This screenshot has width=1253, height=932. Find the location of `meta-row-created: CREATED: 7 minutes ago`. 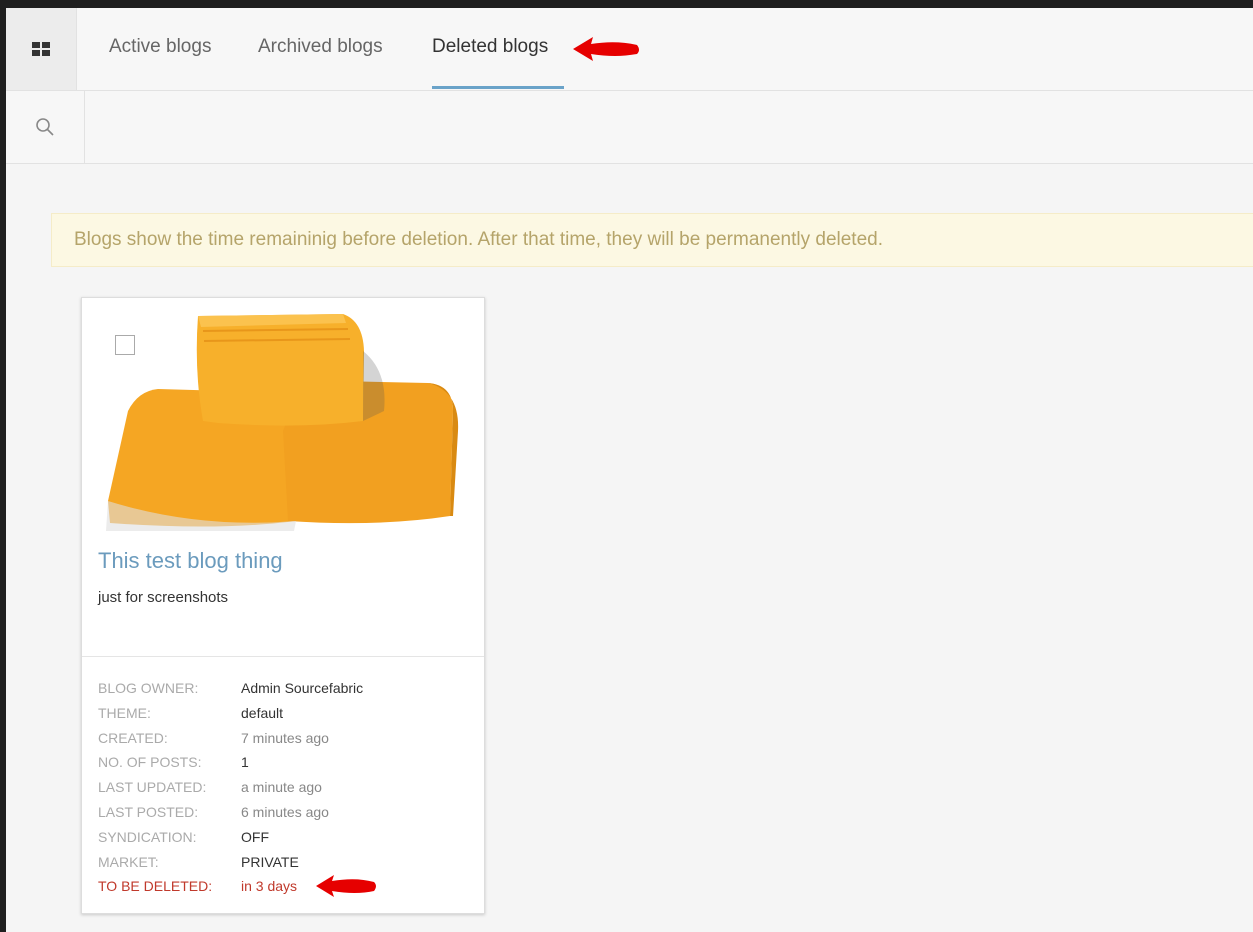

meta-row-created: CREATED: 7 minutes ago is located at coordinates (230, 738).